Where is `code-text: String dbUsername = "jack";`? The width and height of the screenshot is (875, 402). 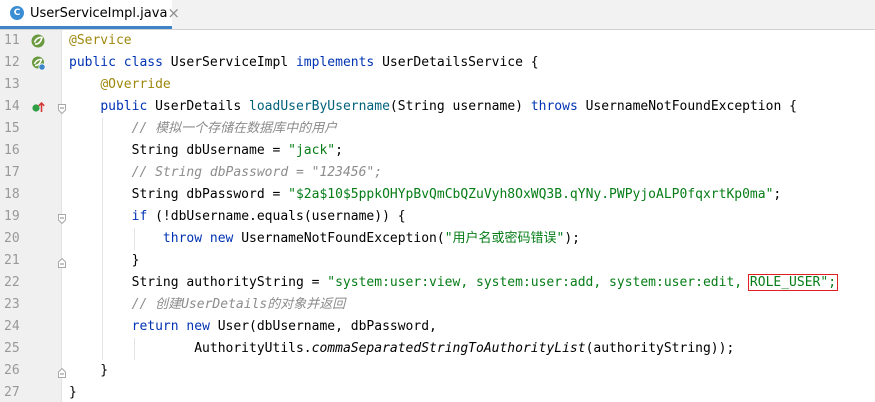
code-text: String dbUsername = "jack"; is located at coordinates (206, 151).